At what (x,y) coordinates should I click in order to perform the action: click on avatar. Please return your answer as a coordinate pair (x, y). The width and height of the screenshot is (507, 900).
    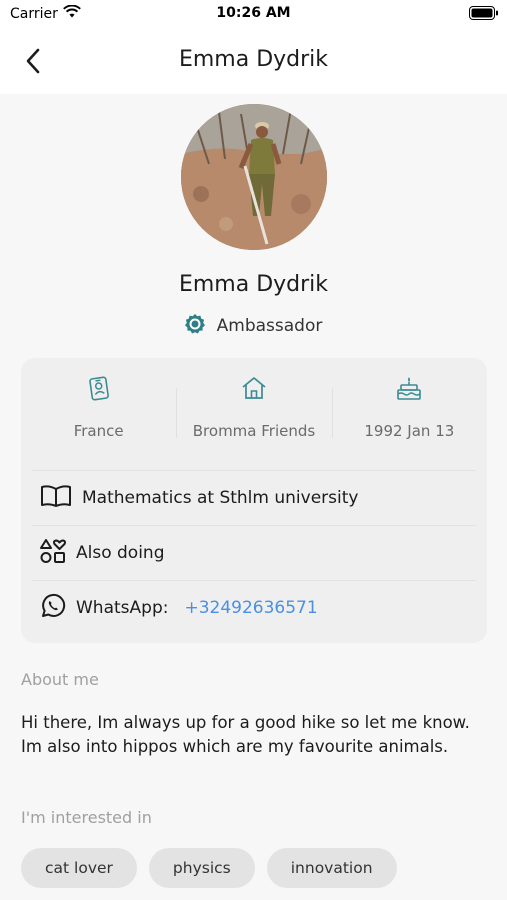
    Looking at the image, I should click on (254, 177).